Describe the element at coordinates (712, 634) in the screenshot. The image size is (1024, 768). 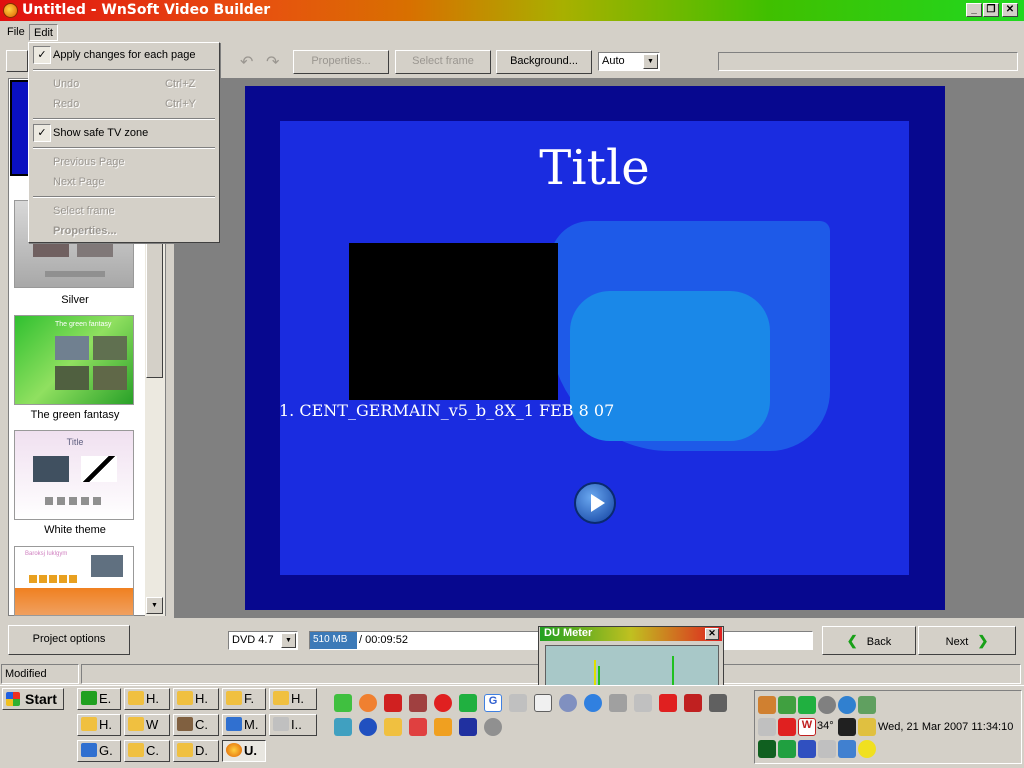
I see `close-icon: ✕` at that location.